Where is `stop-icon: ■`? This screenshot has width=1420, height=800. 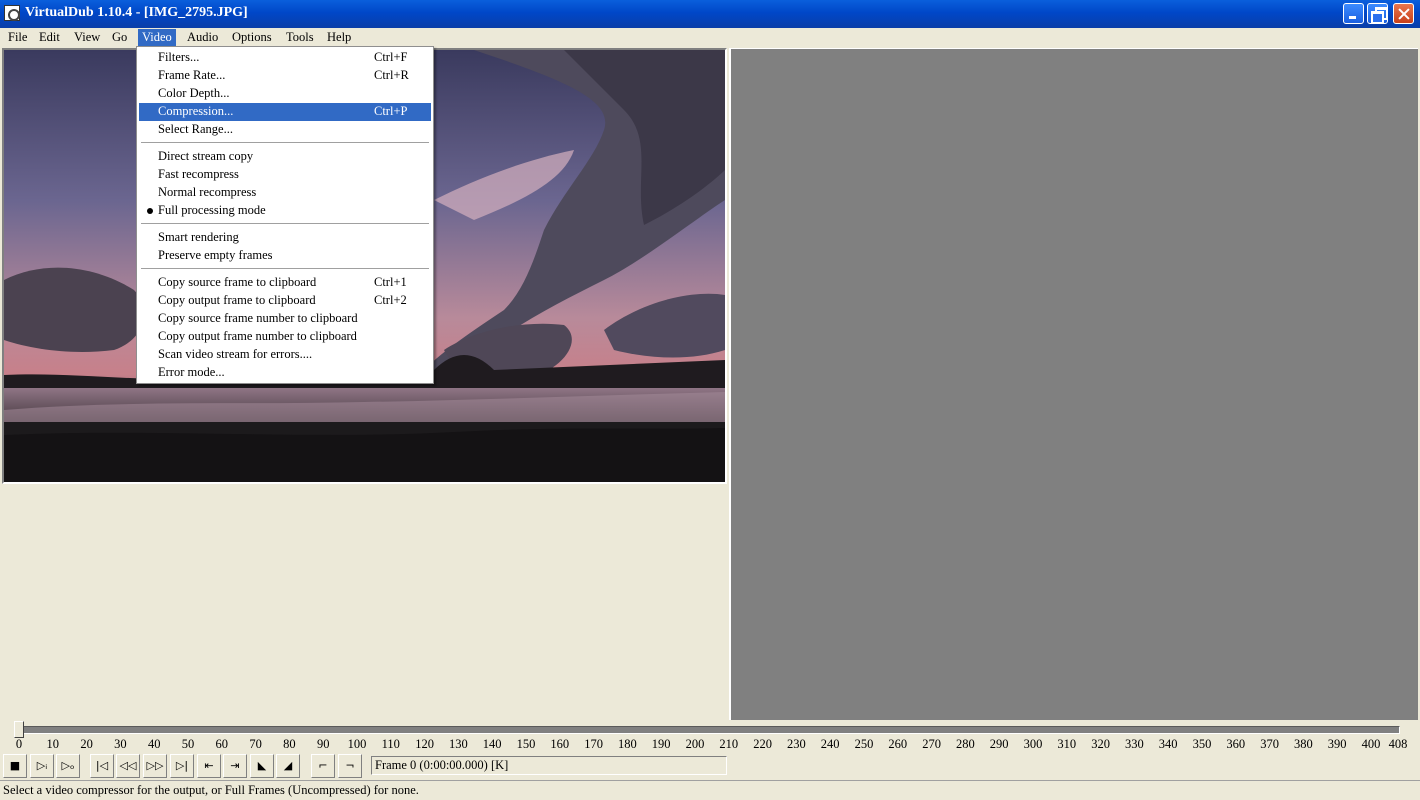
stop-icon: ■ is located at coordinates (15, 765).